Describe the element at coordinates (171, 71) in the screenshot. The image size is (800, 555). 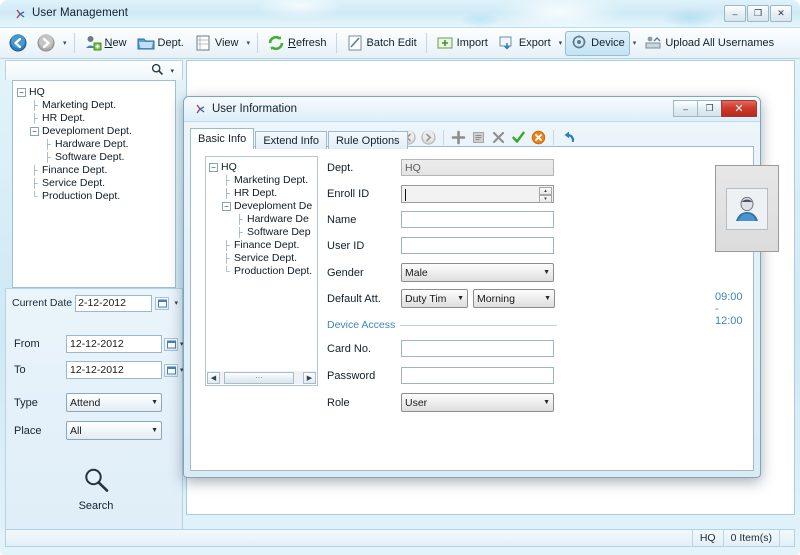
I see `search-options-caret: ▾` at that location.